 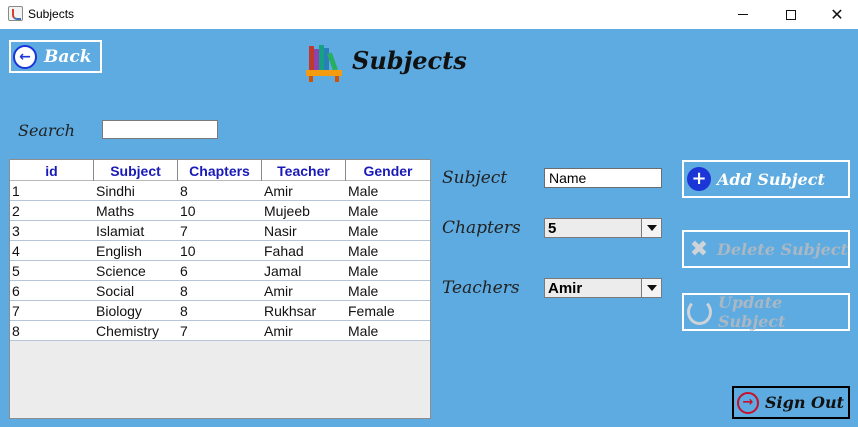 I want to click on table-row: 6 Social 8 Amir Male, so click(x=220, y=291).